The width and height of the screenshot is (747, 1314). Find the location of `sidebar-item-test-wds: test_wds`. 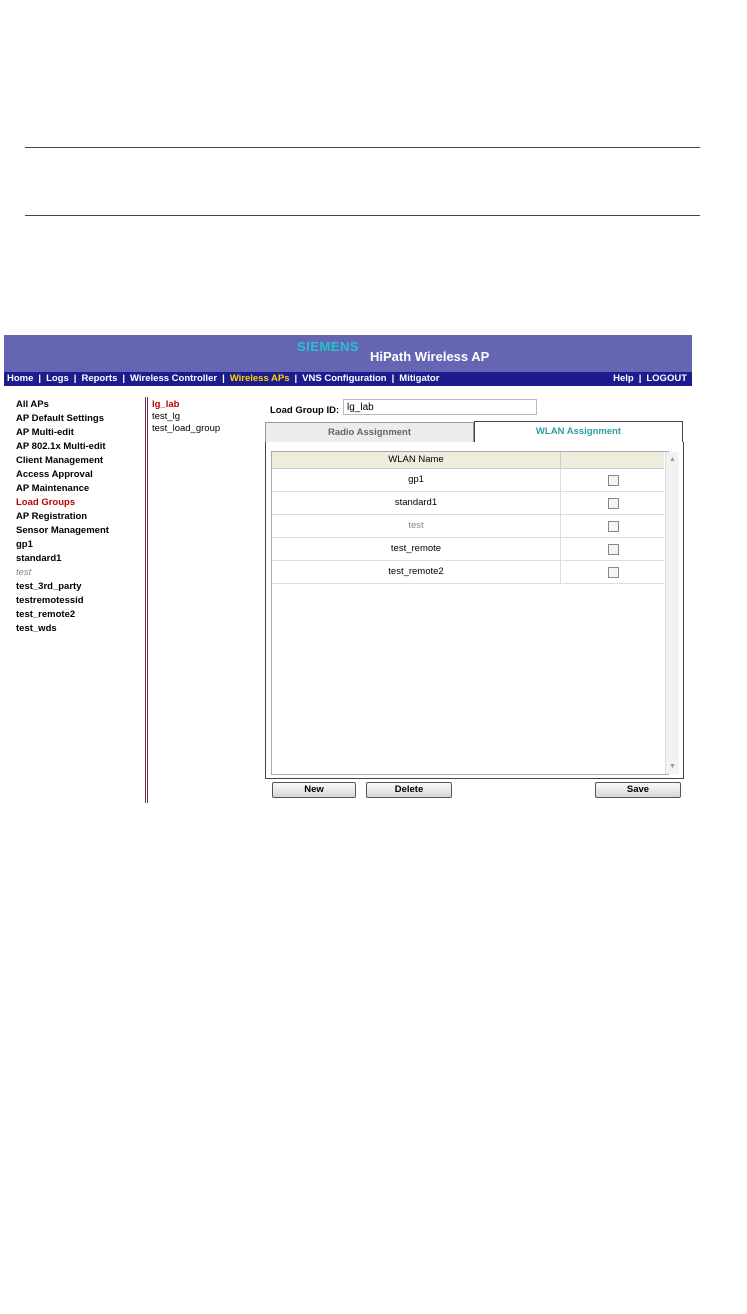

sidebar-item-test-wds: test_wds is located at coordinates (62, 629).